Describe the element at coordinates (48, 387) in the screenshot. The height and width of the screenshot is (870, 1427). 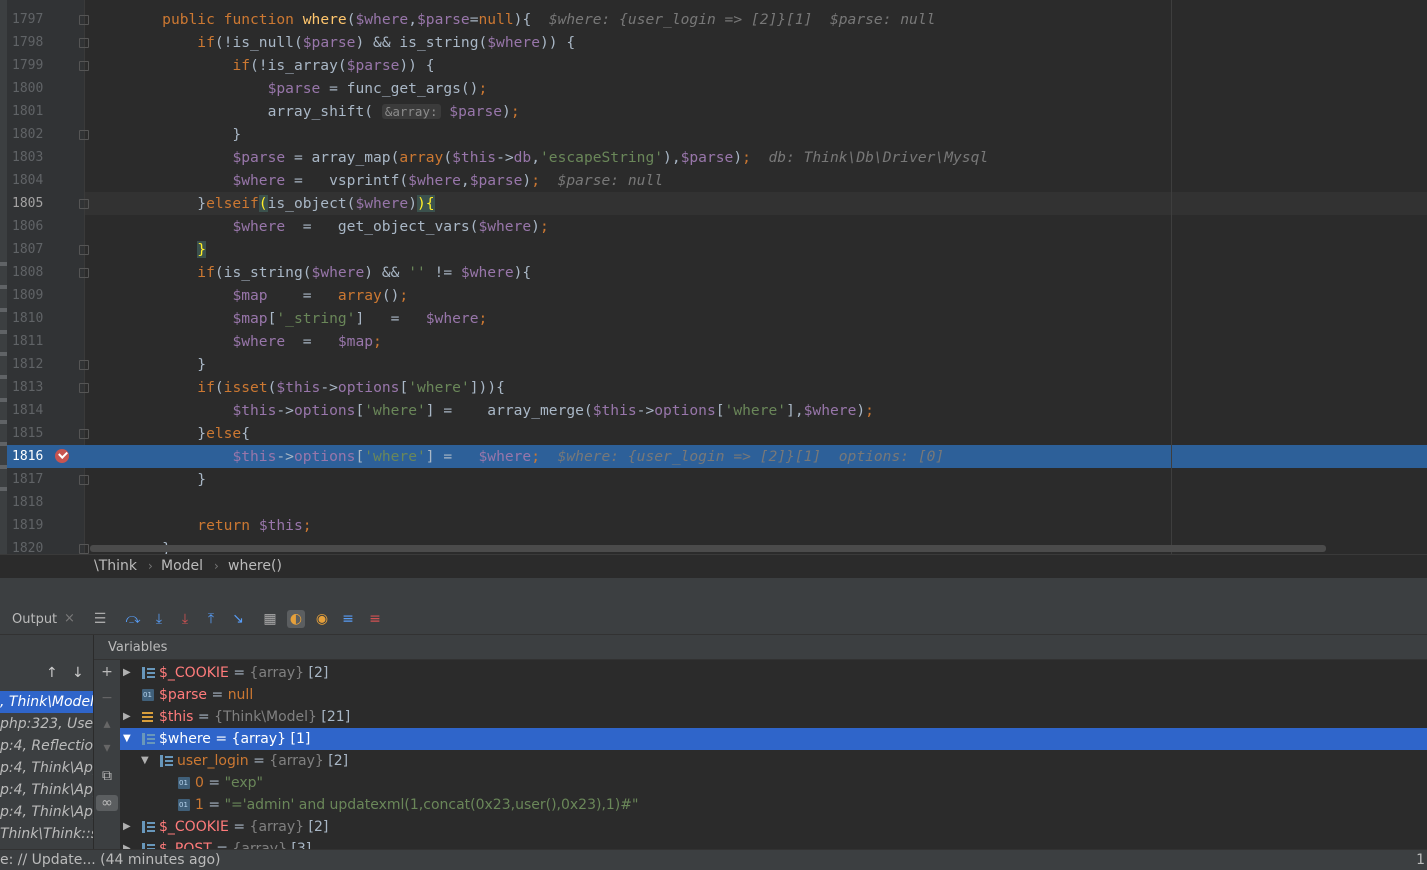
I see `gutter-line: 1813` at that location.